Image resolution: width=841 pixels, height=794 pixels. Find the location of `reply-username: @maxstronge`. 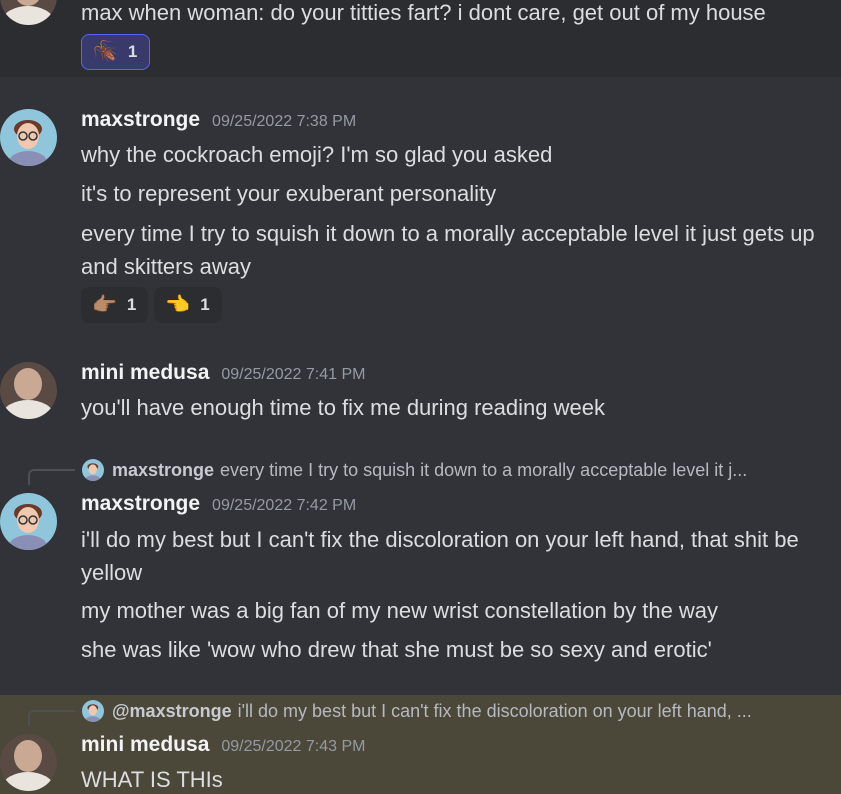

reply-username: @maxstronge is located at coordinates (172, 710).